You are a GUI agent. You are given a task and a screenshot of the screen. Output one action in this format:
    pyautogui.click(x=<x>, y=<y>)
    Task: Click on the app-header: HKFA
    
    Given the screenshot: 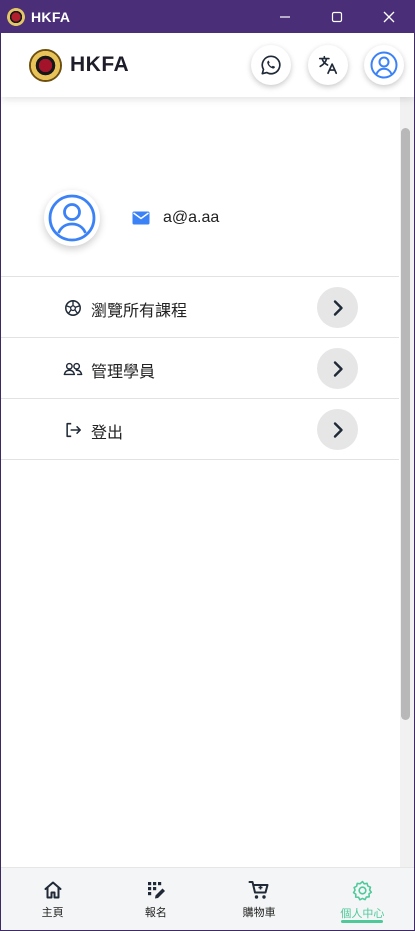 What is the action you would take?
    pyautogui.click(x=207, y=65)
    